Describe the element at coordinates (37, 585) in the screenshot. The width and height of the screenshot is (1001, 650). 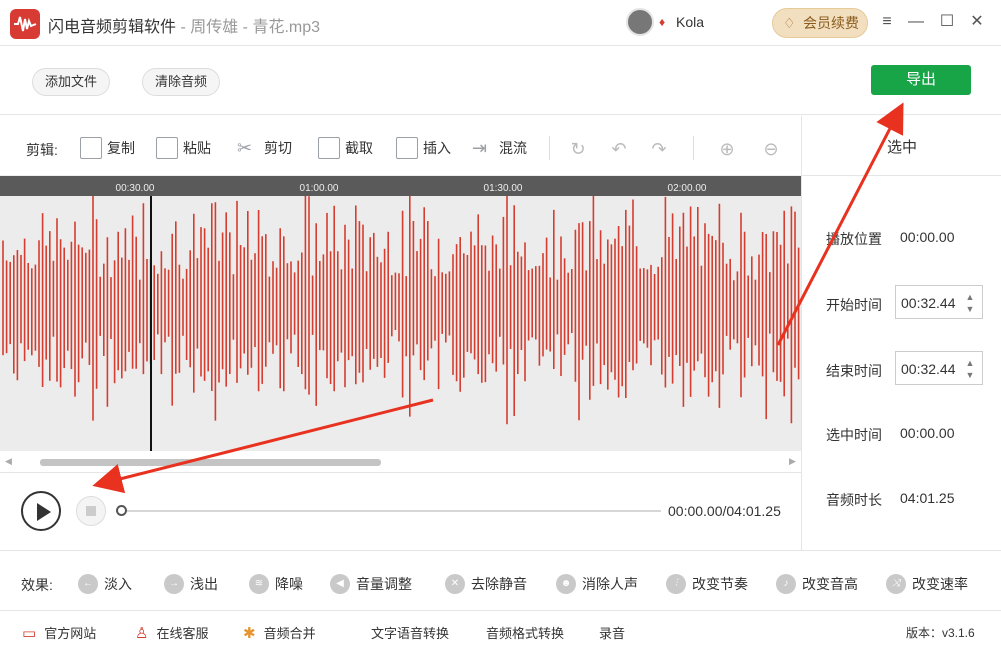
I see `effects-label: 效果:` at that location.